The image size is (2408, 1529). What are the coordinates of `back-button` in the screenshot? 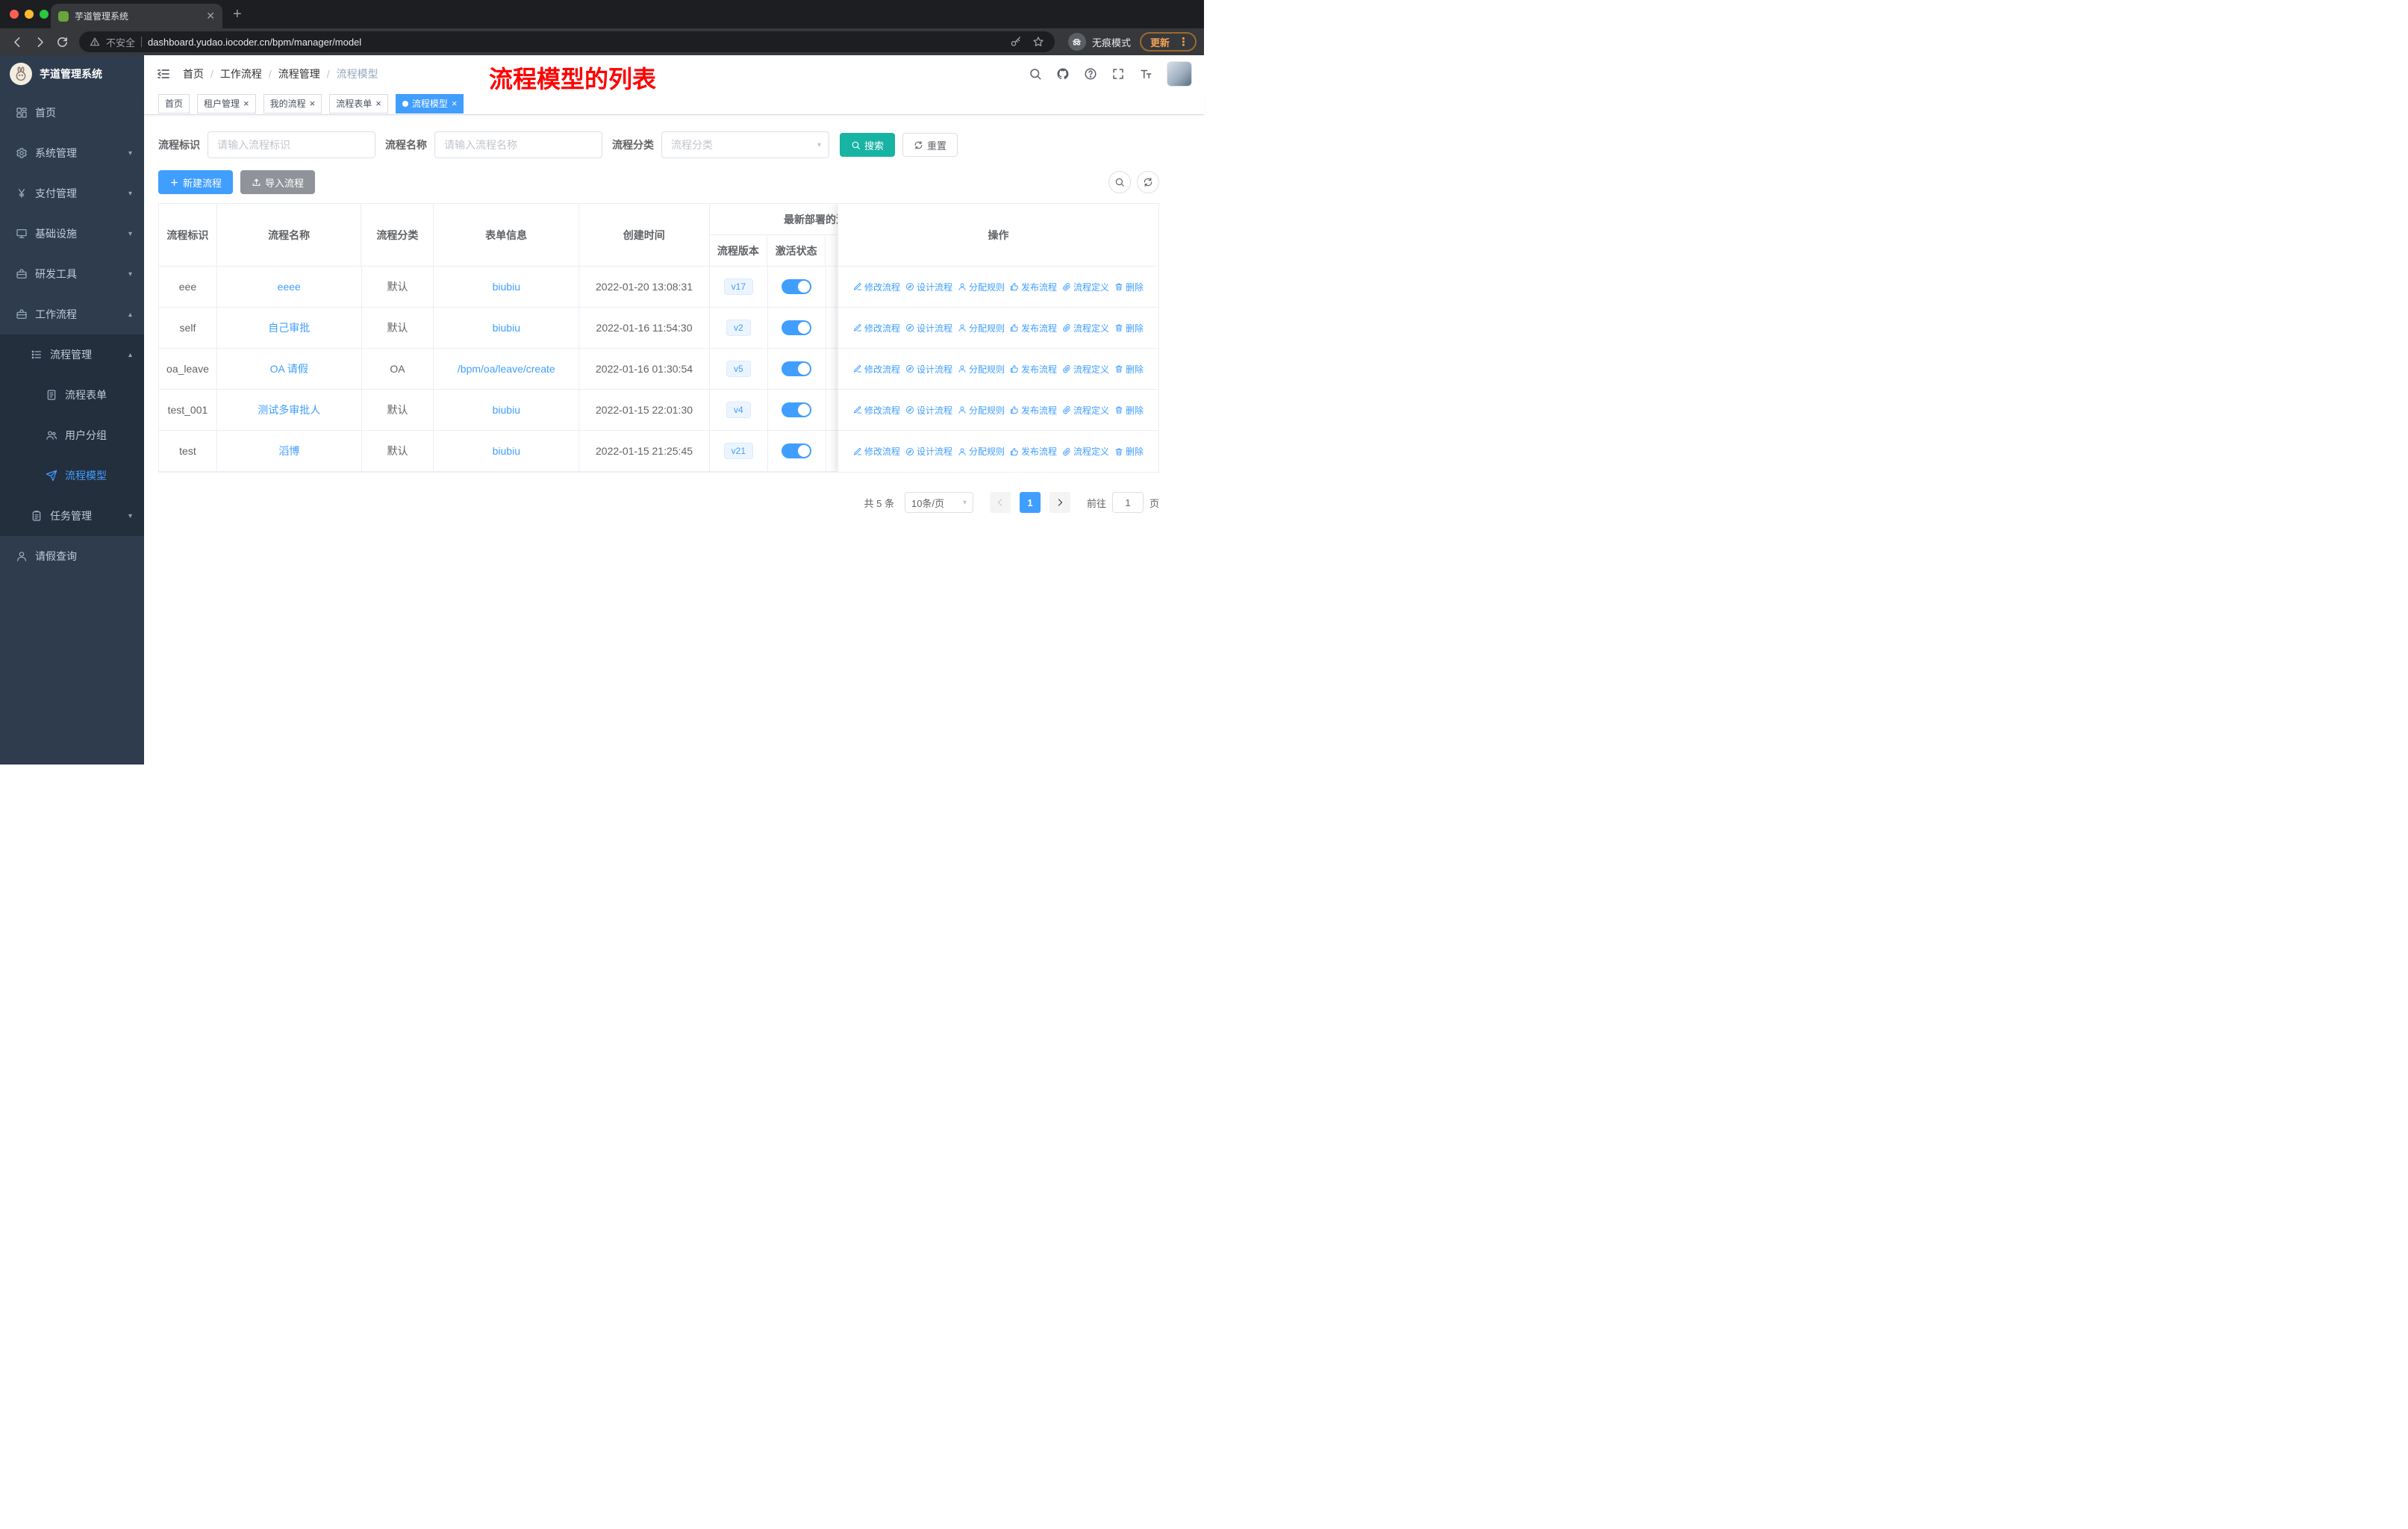 It's located at (17, 42).